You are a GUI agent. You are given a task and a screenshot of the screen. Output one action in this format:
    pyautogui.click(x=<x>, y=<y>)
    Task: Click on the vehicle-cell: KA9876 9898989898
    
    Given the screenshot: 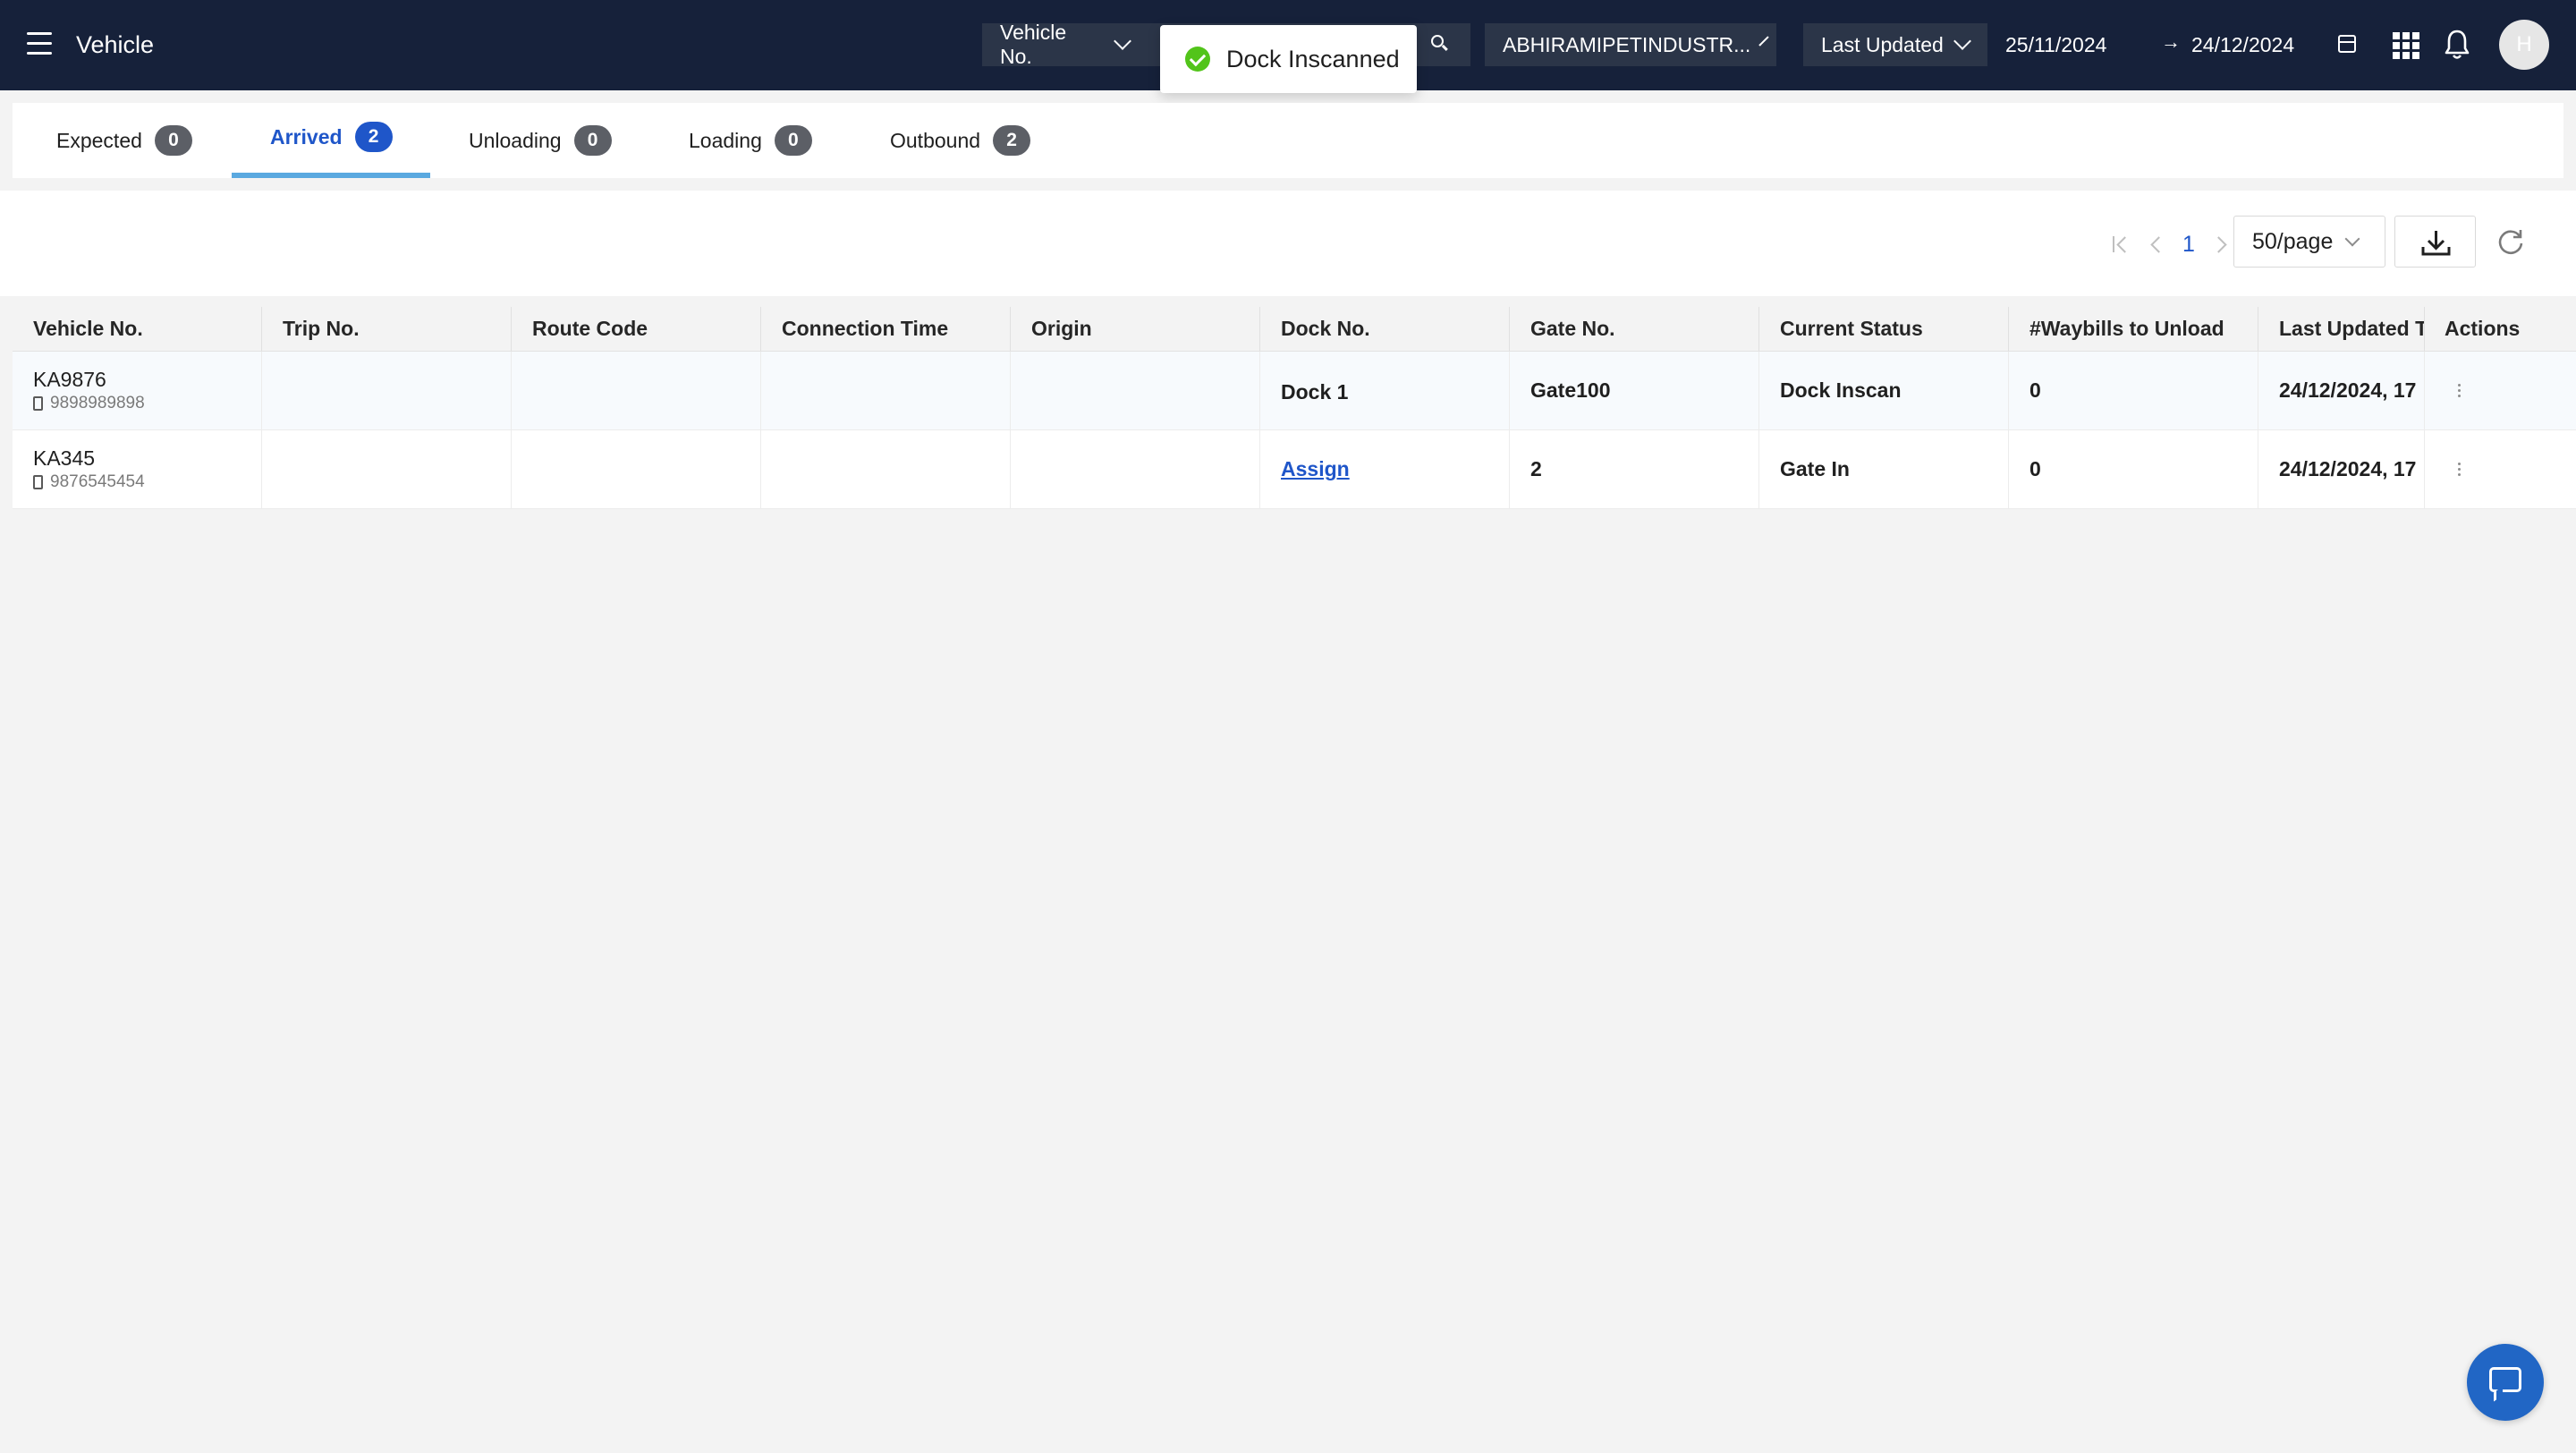 What is the action you would take?
    pyautogui.click(x=137, y=390)
    